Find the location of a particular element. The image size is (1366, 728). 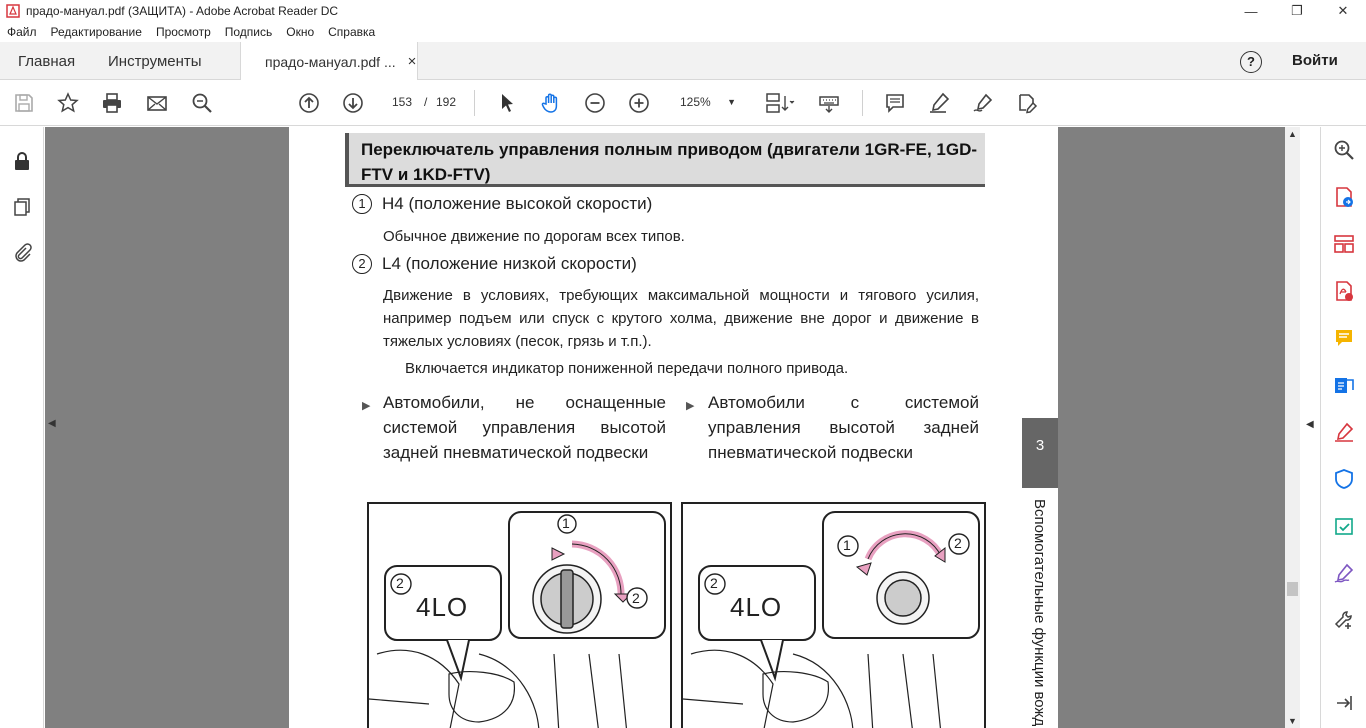

bookmark-star-icon is located at coordinates (68, 103).